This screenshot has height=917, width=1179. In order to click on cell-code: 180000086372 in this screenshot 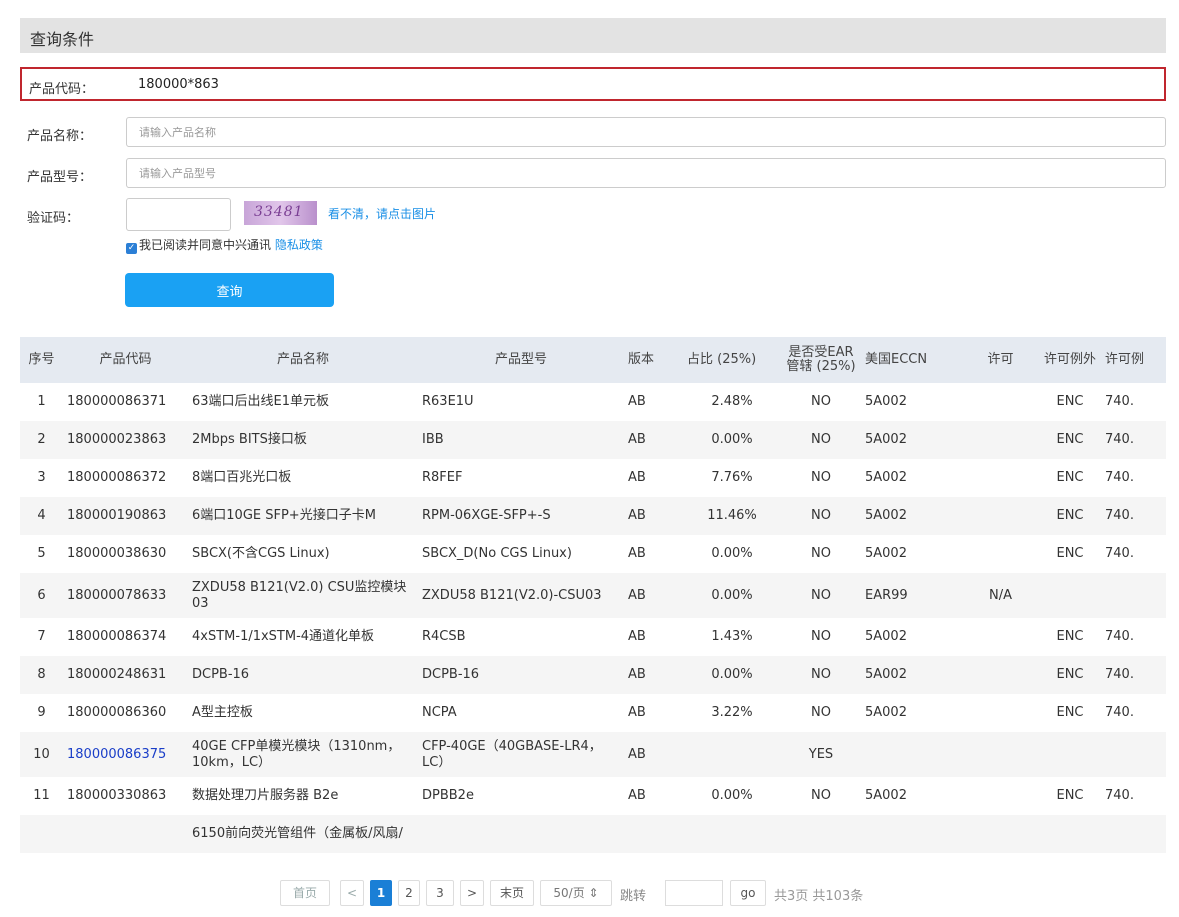, I will do `click(117, 477)`.